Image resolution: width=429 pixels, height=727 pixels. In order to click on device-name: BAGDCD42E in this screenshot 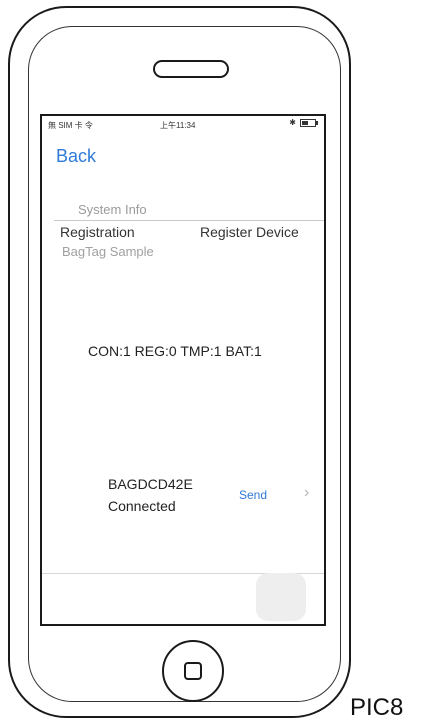, I will do `click(150, 484)`.